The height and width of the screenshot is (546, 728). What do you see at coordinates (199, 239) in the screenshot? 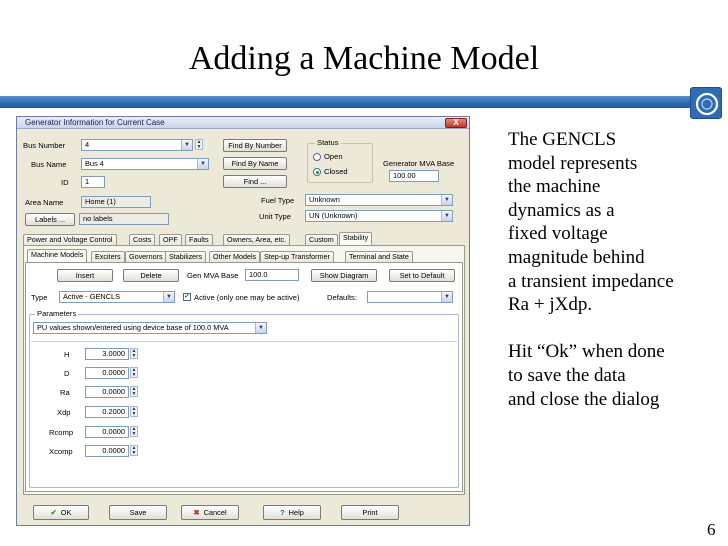
I see `tab-faults: Faults` at bounding box center [199, 239].